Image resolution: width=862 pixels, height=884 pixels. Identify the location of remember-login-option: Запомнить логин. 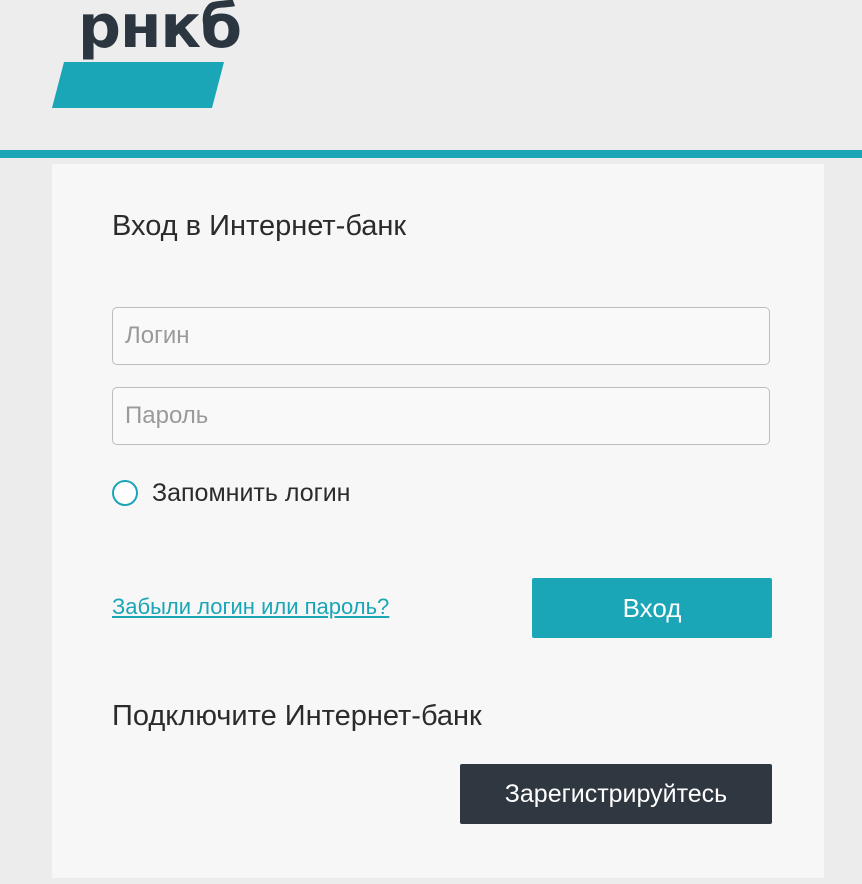
(231, 493).